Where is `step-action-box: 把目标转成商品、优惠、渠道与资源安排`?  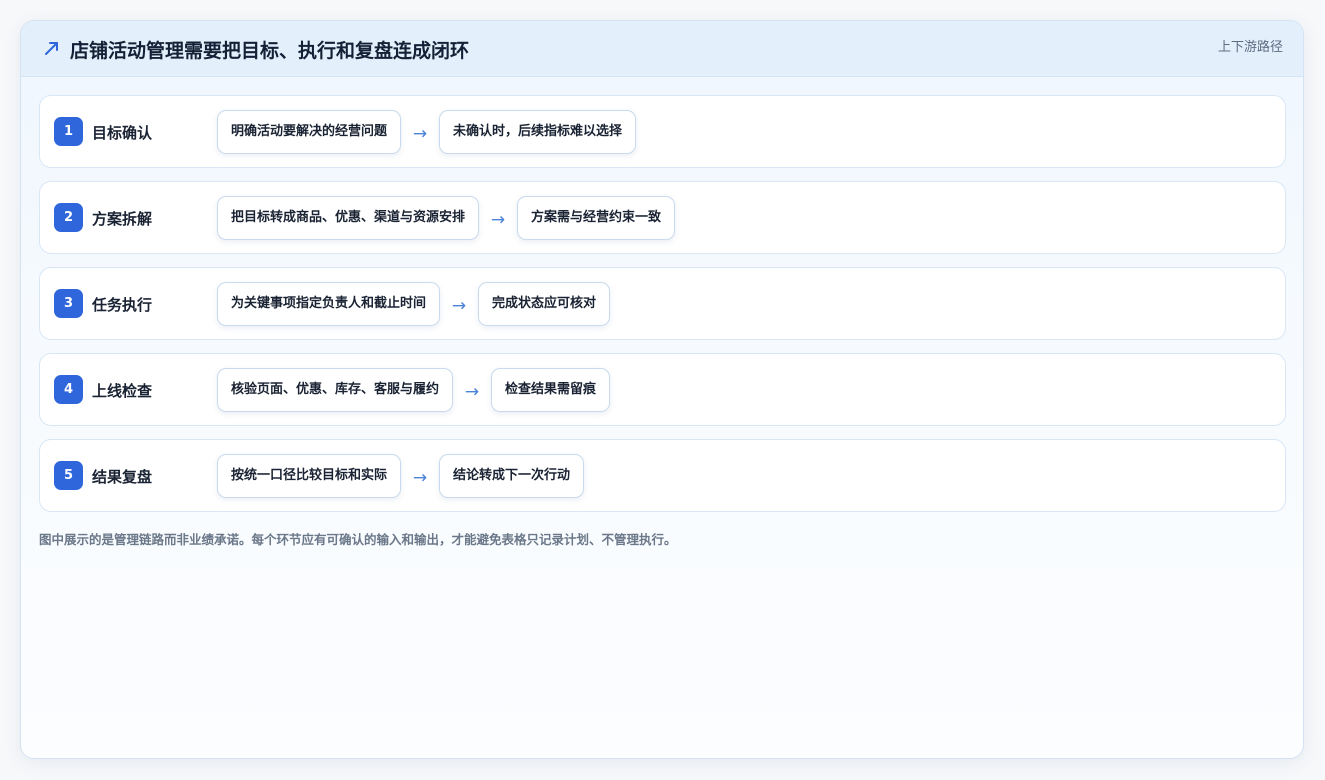 step-action-box: 把目标转成商品、优惠、渠道与资源安排 is located at coordinates (348, 218).